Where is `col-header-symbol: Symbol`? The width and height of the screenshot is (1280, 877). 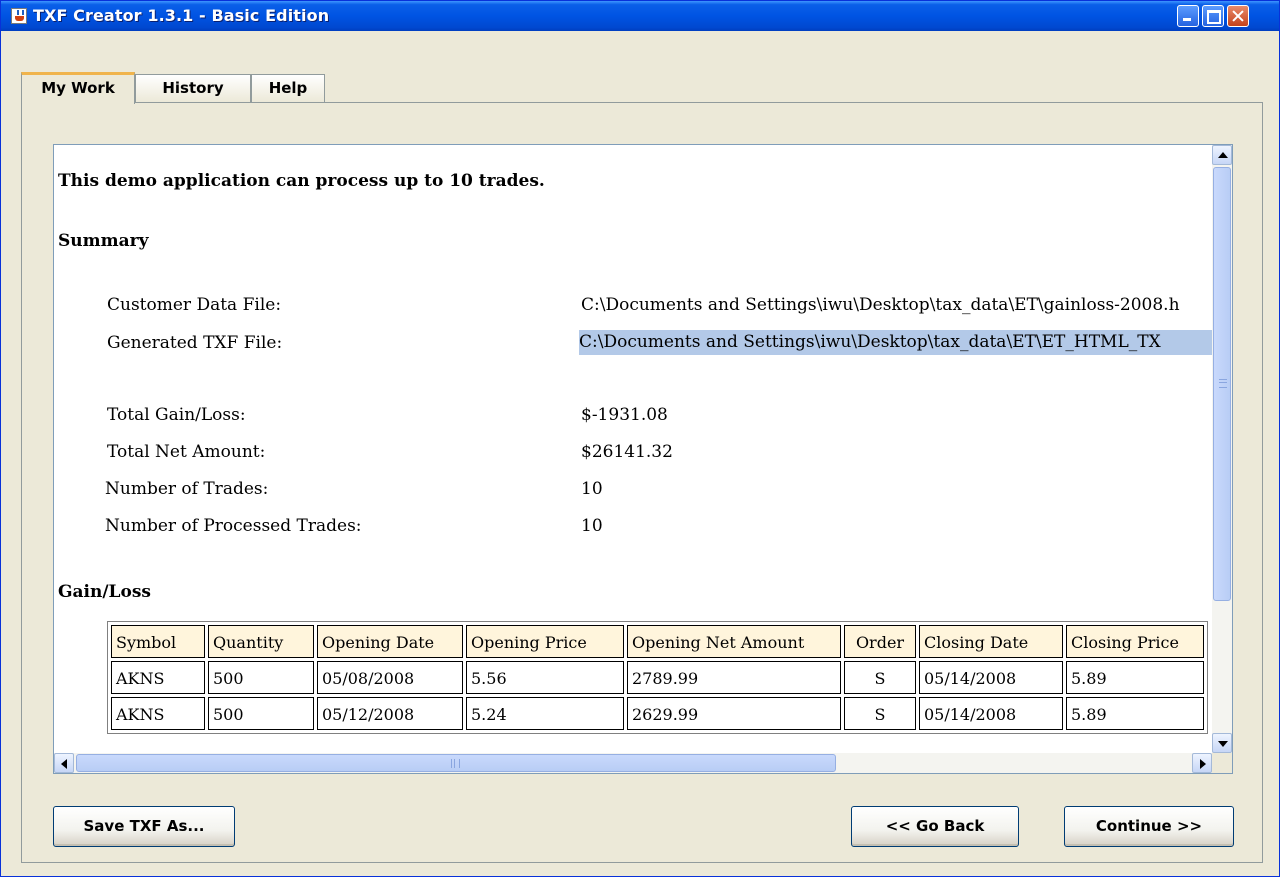 col-header-symbol: Symbol is located at coordinates (158, 641).